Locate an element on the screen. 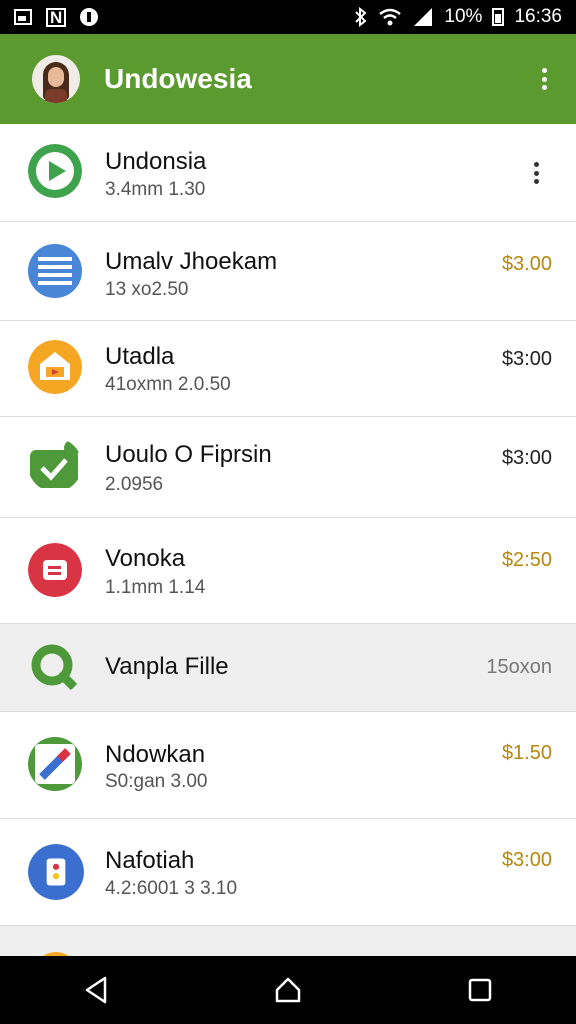  list-item: Undonsia 3.4mm 1.30 is located at coordinates (288, 173).